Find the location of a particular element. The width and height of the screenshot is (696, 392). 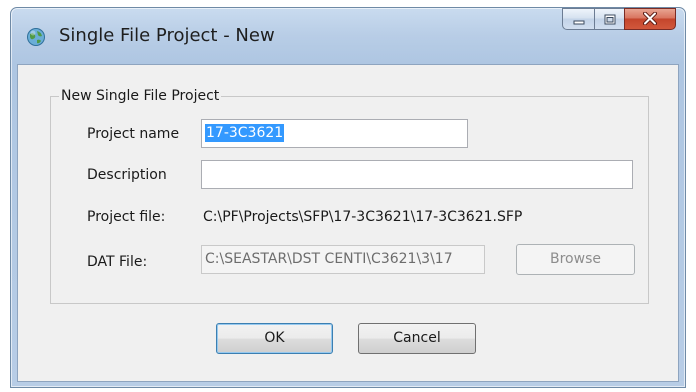

maximize-button is located at coordinates (609, 19).